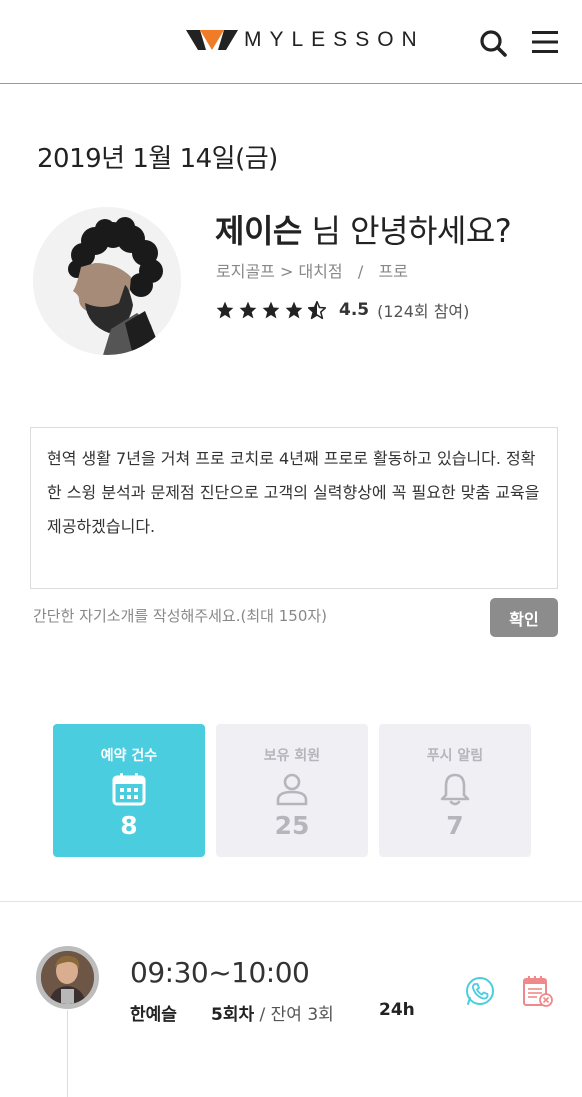 The image size is (582, 1097). I want to click on app-header: MYLESSON, so click(291, 42).